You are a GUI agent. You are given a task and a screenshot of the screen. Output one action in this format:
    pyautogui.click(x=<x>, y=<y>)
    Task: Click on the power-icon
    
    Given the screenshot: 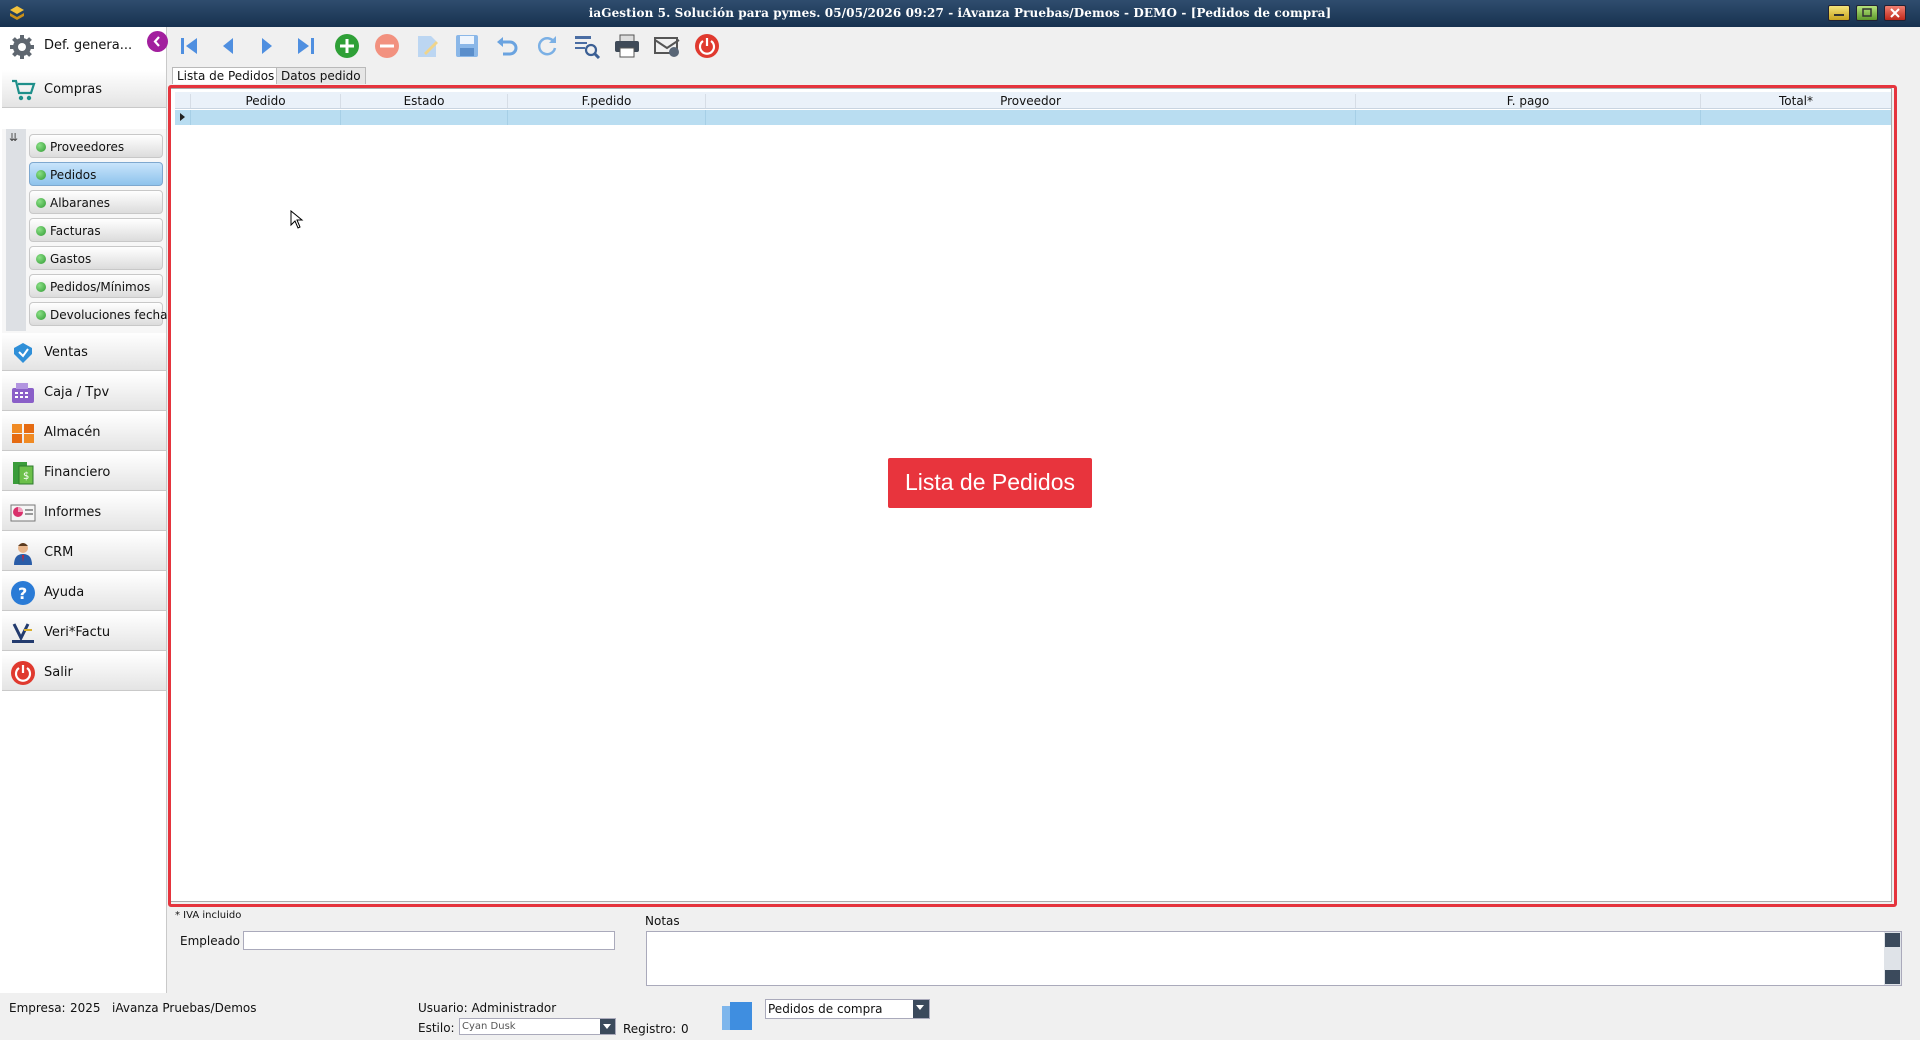 What is the action you would take?
    pyautogui.click(x=23, y=673)
    